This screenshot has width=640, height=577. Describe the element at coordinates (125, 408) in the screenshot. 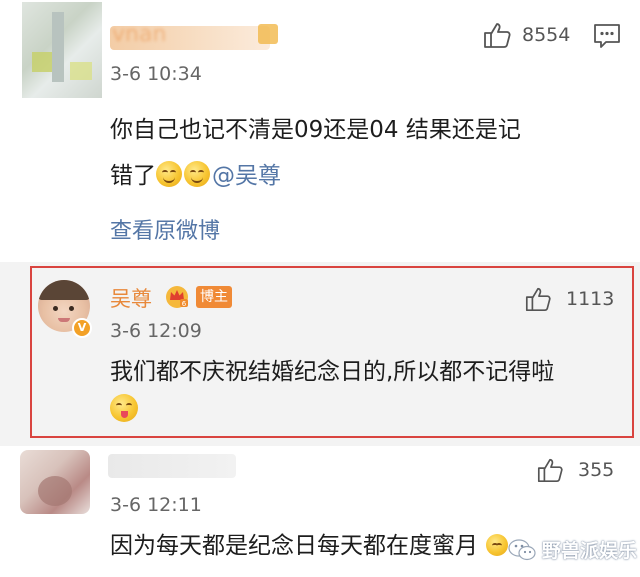

I see `wink-tongue-emoji` at that location.